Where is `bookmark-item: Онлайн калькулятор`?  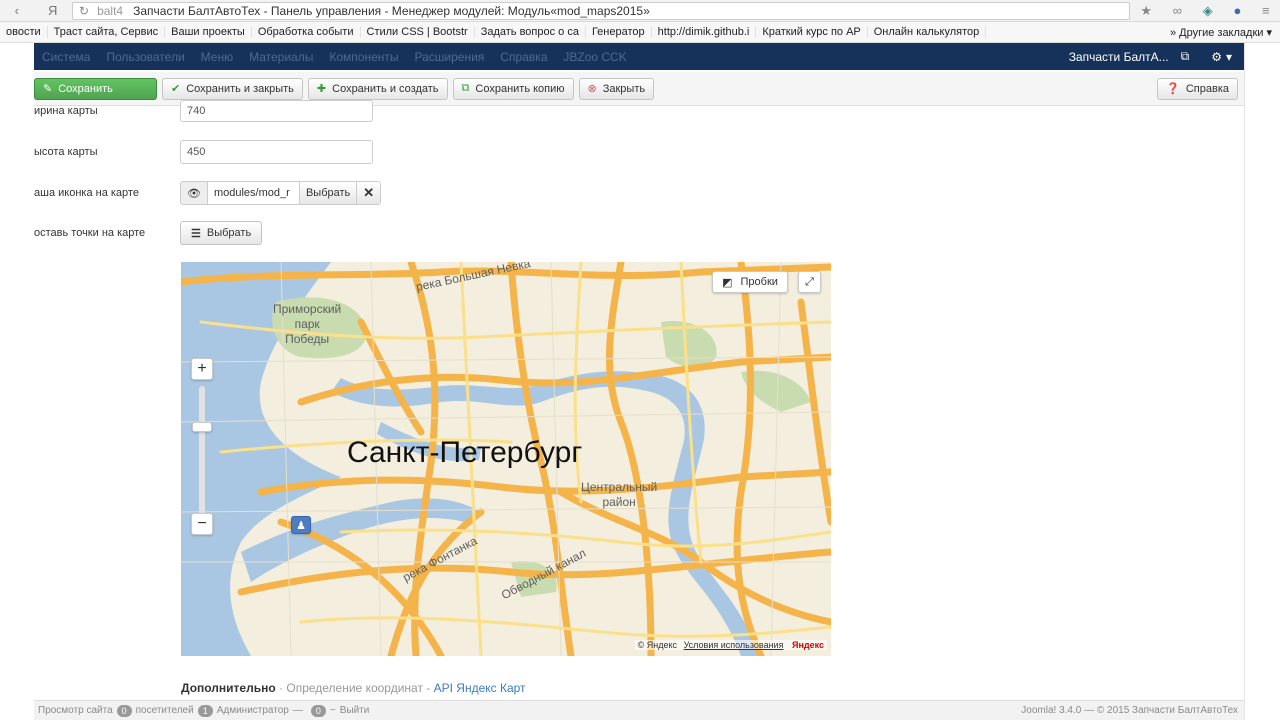
bookmark-item: Онлайн калькулятор is located at coordinates (927, 32).